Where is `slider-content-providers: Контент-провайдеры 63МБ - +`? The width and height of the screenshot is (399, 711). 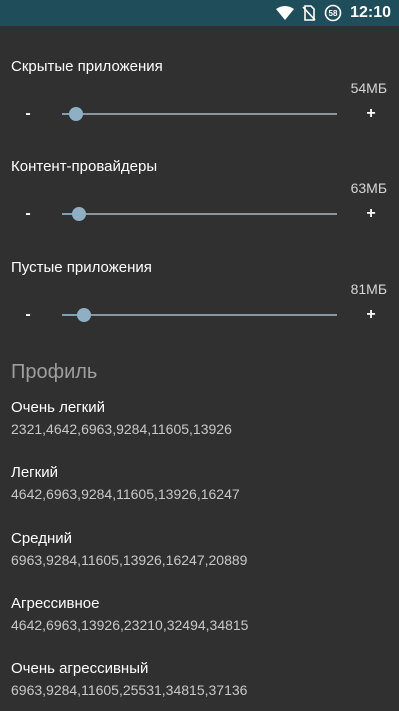 slider-content-providers: Контент-провайдеры 63МБ - + is located at coordinates (199, 203).